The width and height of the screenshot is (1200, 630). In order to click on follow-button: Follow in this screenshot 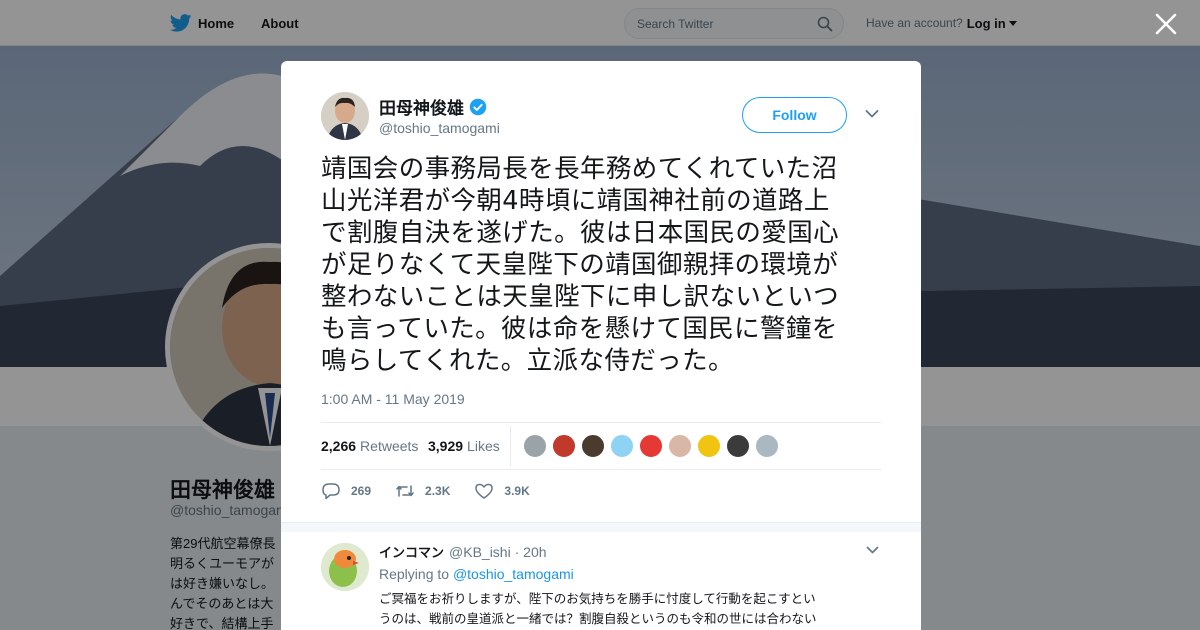, I will do `click(794, 115)`.